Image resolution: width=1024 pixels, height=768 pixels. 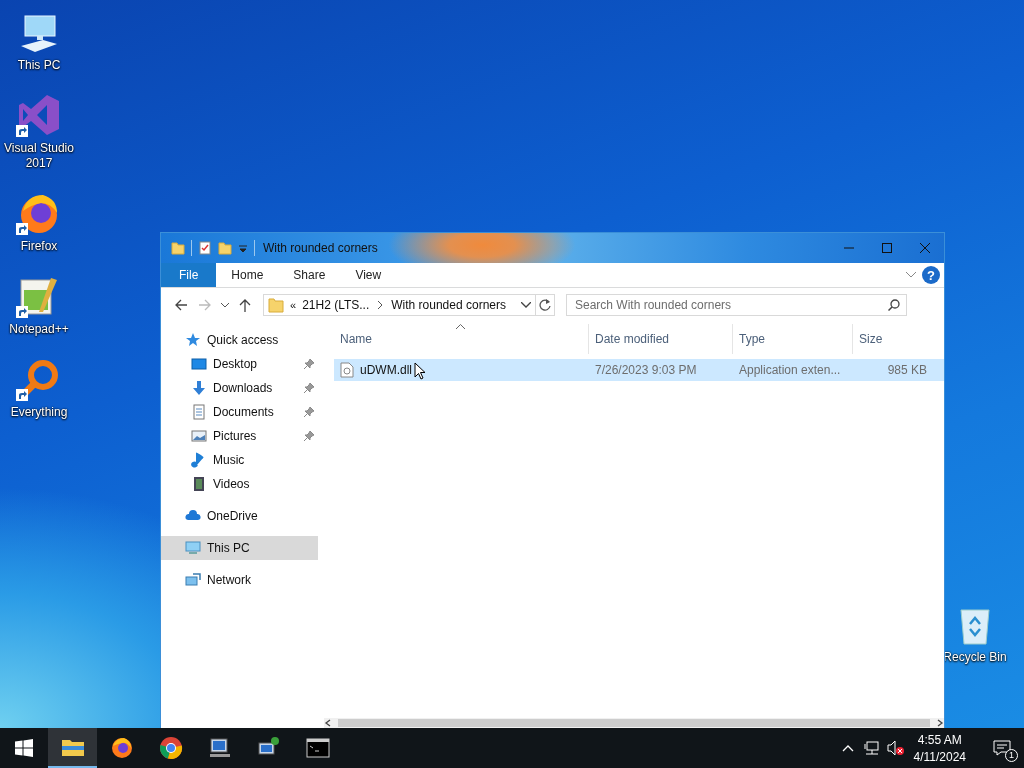 What do you see at coordinates (121, 748) in the screenshot?
I see `fox-globe-icon` at bounding box center [121, 748].